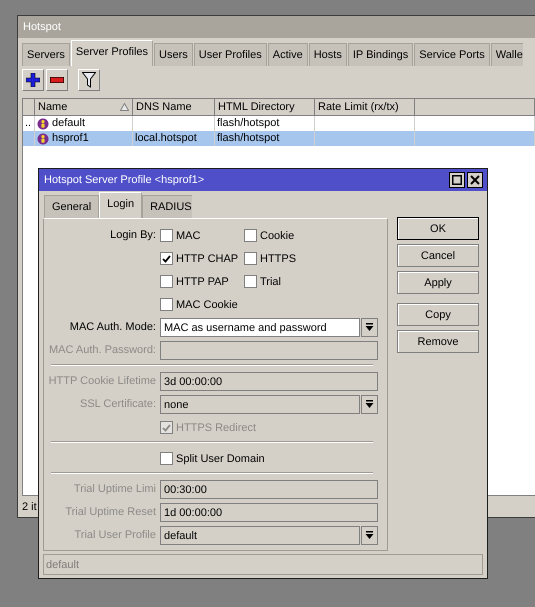  I want to click on tab: Walle, so click(506, 54).